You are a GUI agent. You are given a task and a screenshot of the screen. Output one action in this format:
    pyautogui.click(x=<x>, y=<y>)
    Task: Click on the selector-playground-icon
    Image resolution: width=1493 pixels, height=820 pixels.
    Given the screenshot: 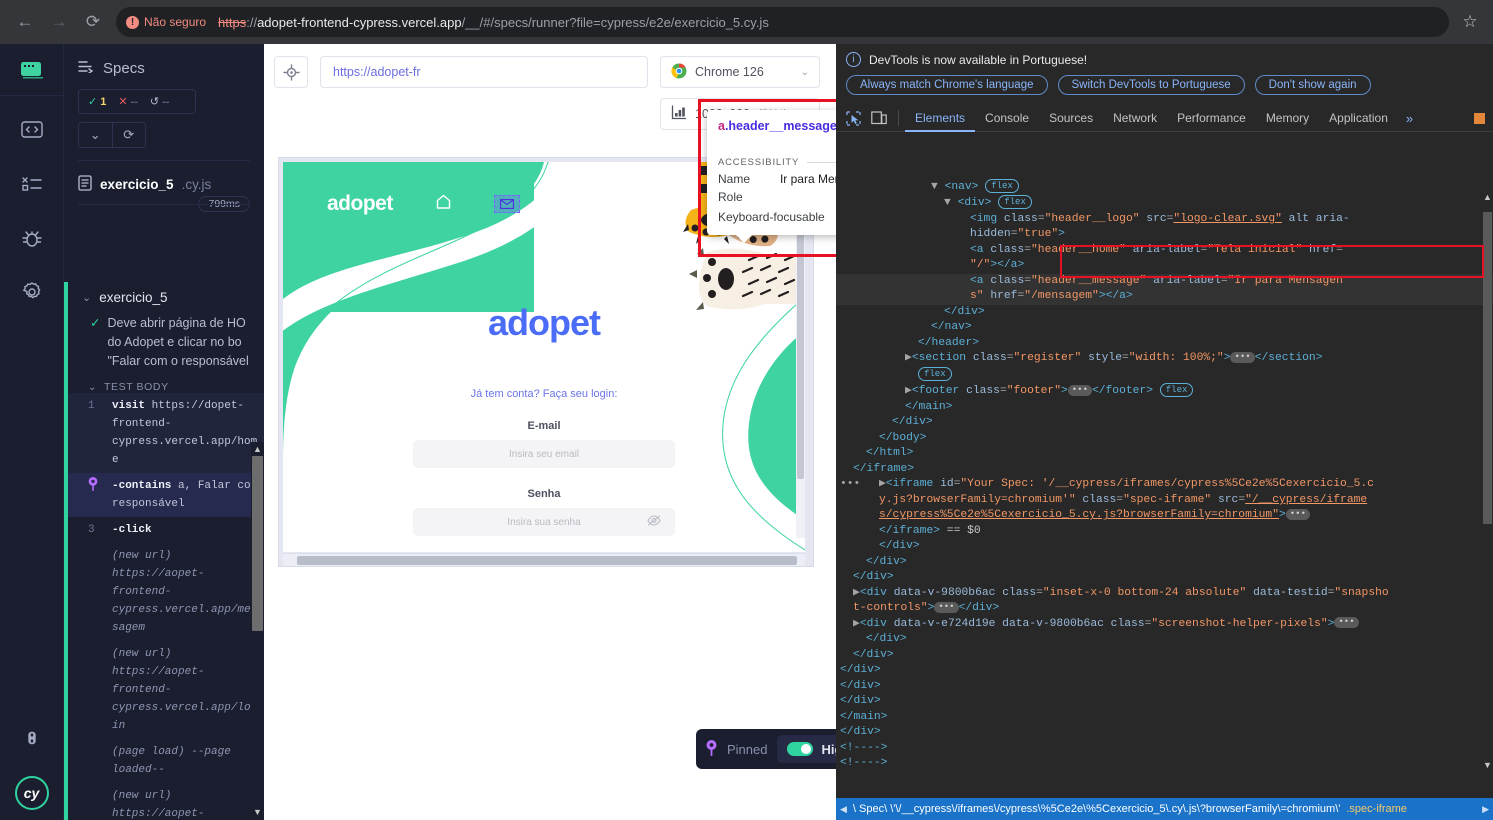 What is the action you would take?
    pyautogui.click(x=291, y=72)
    